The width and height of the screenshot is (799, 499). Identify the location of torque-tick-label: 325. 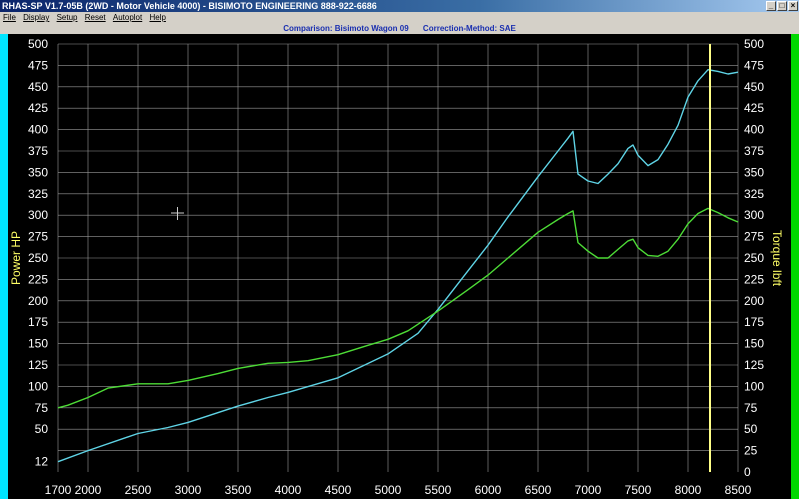
(754, 194).